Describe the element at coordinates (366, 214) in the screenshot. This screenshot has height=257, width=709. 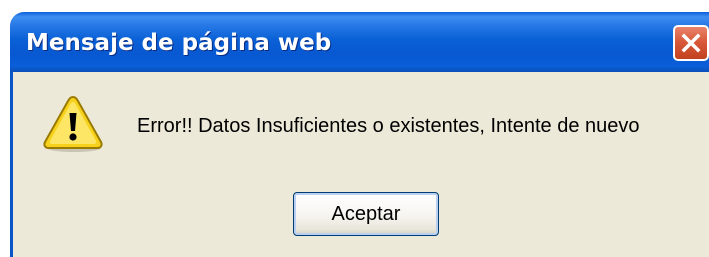
I see `ok-button: Aceptar` at that location.